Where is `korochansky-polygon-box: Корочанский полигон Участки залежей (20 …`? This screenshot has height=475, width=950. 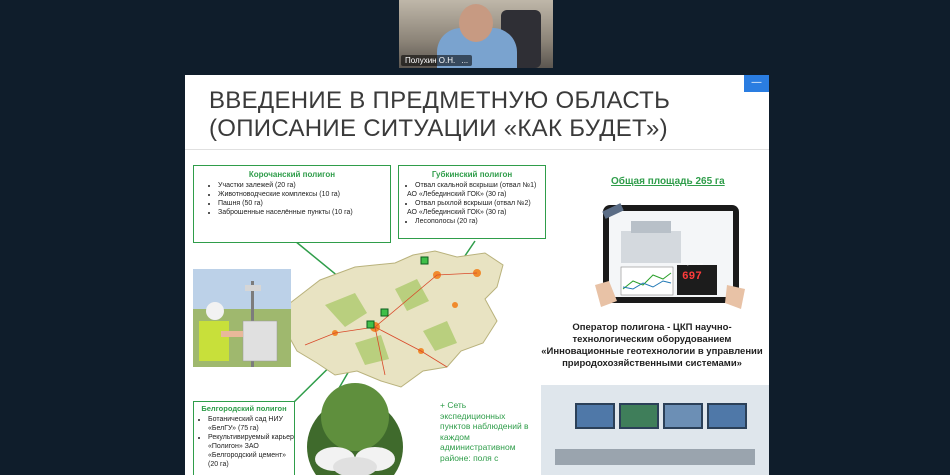 korochansky-polygon-box: Корочанский полигон Участки залежей (20 … is located at coordinates (292, 204).